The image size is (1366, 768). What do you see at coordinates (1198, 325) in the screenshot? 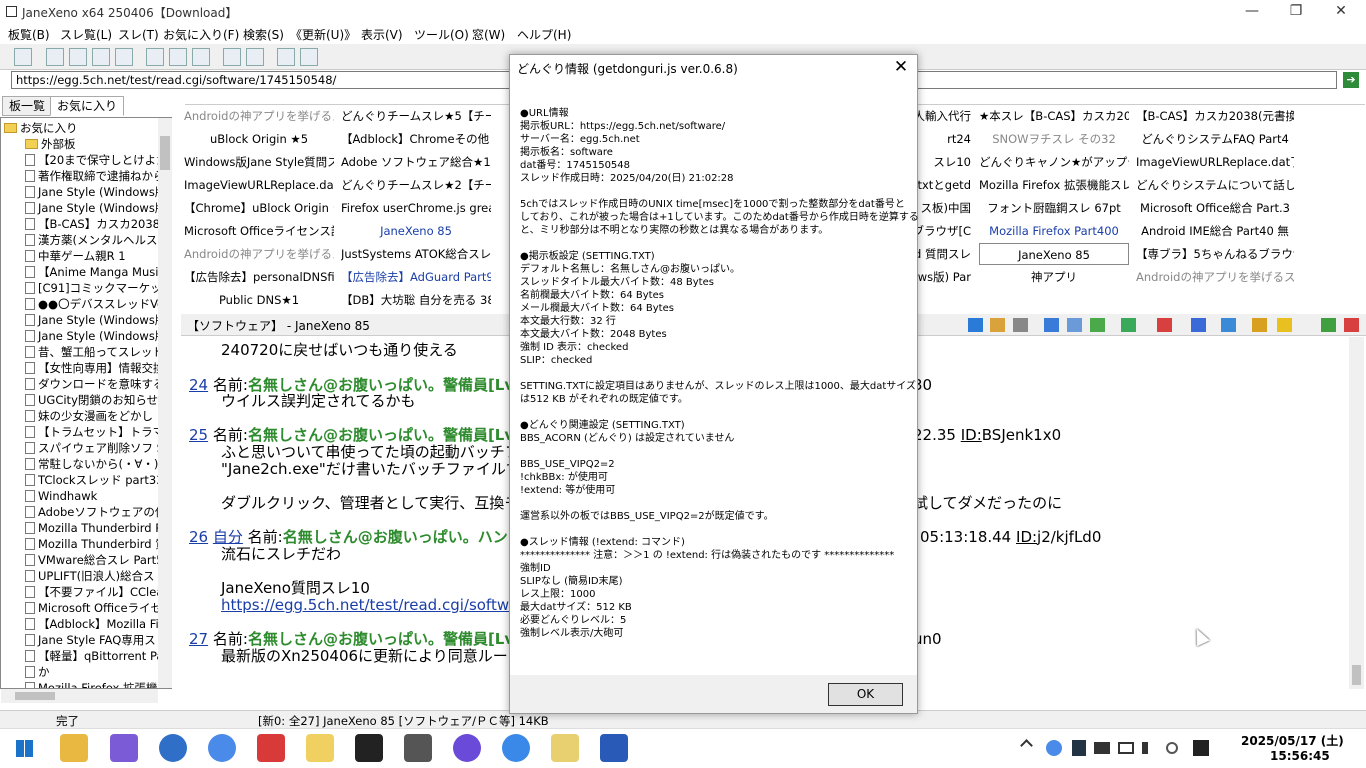
I see `pen-icon` at bounding box center [1198, 325].